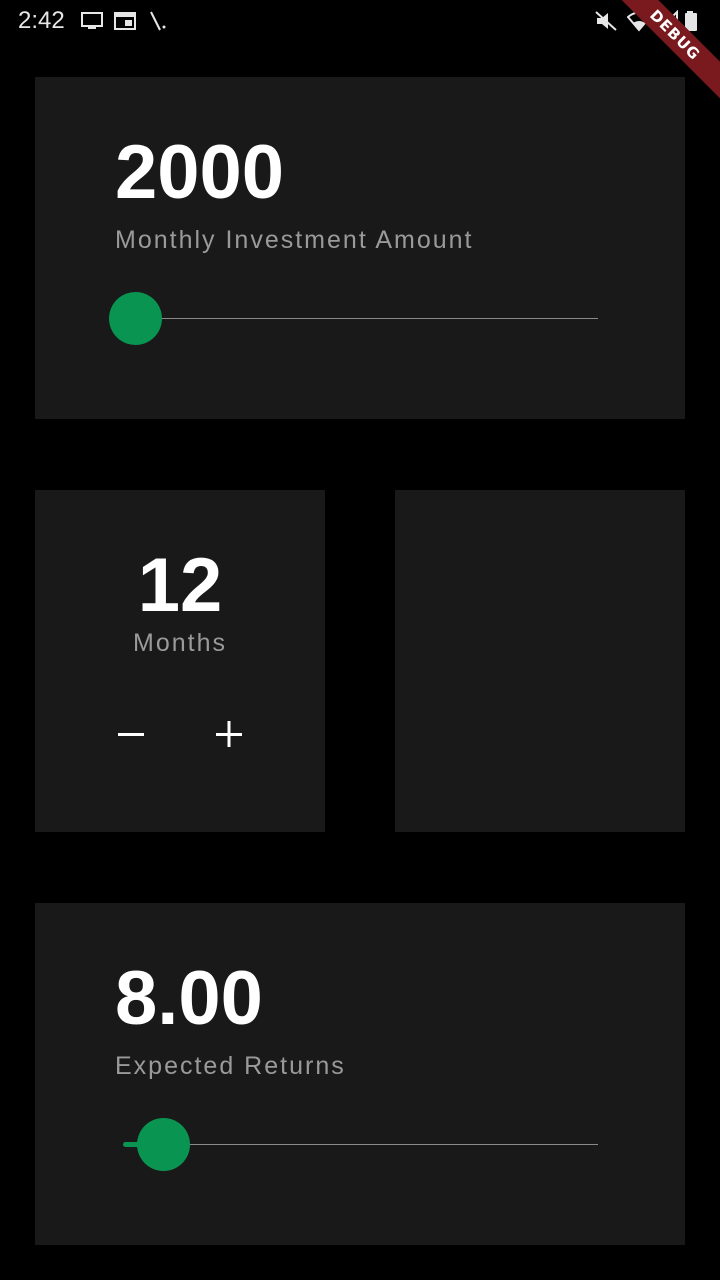 This screenshot has height=1280, width=720. I want to click on duration-value: 12, so click(180, 585).